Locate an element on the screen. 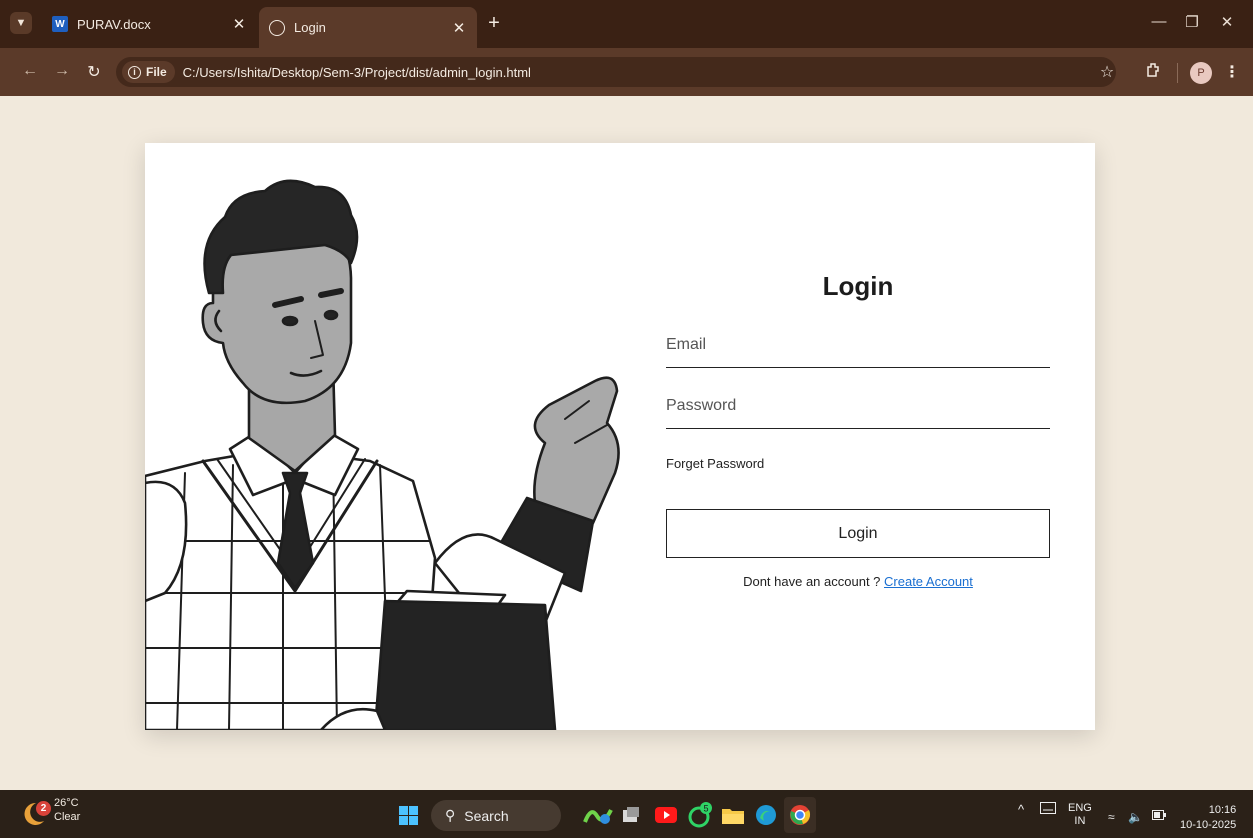 This screenshot has height=838, width=1253. new-tab-button: + is located at coordinates (494, 23).